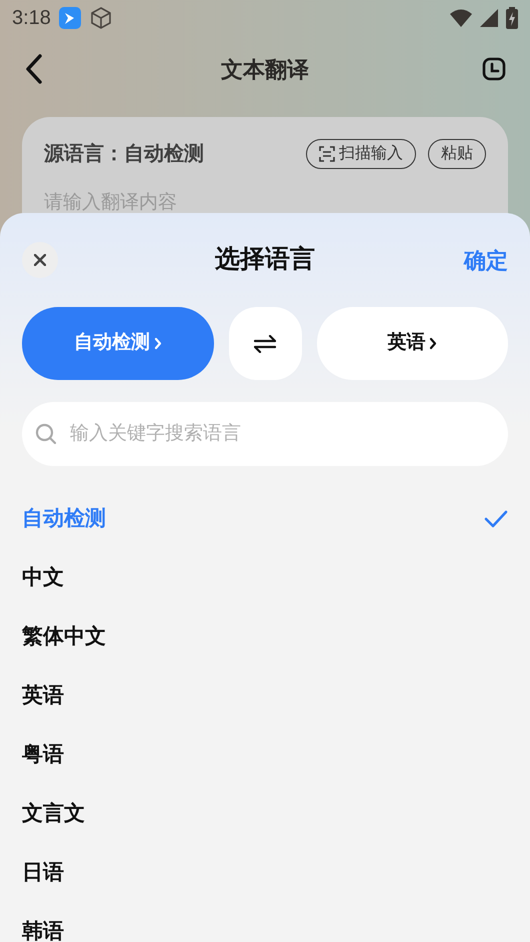  Describe the element at coordinates (124, 154) in the screenshot. I see `source-language-label: 源语言：自动检测` at that location.